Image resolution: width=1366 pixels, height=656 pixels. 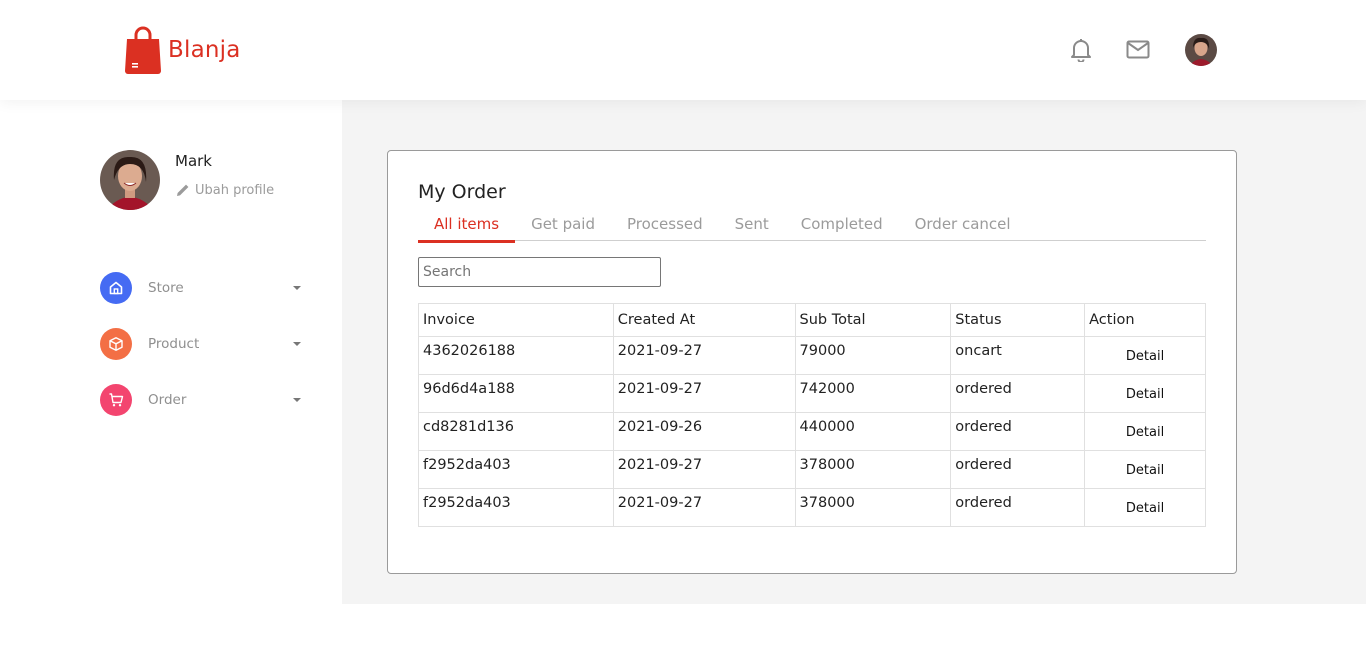 I want to click on sidebar-item-product: Product, so click(x=205, y=344).